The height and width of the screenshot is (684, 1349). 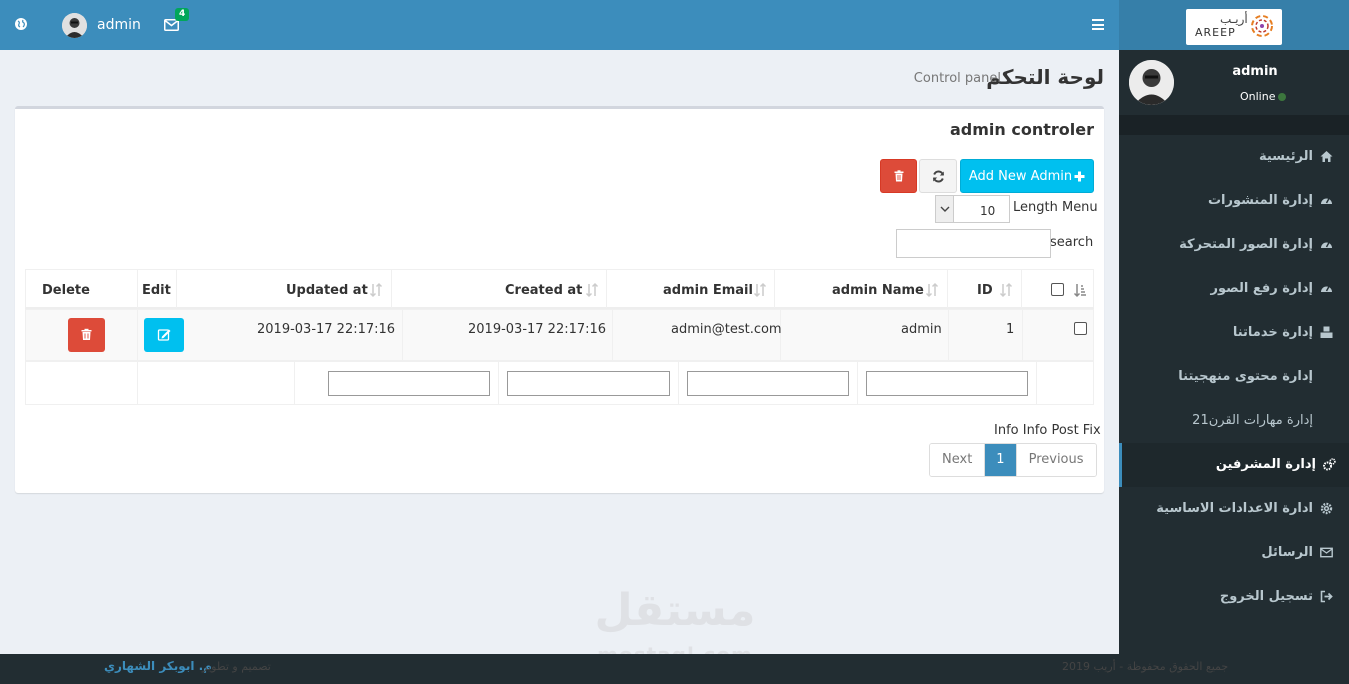 I want to click on sidebar-item-home: الرئيسية, so click(x=1234, y=157).